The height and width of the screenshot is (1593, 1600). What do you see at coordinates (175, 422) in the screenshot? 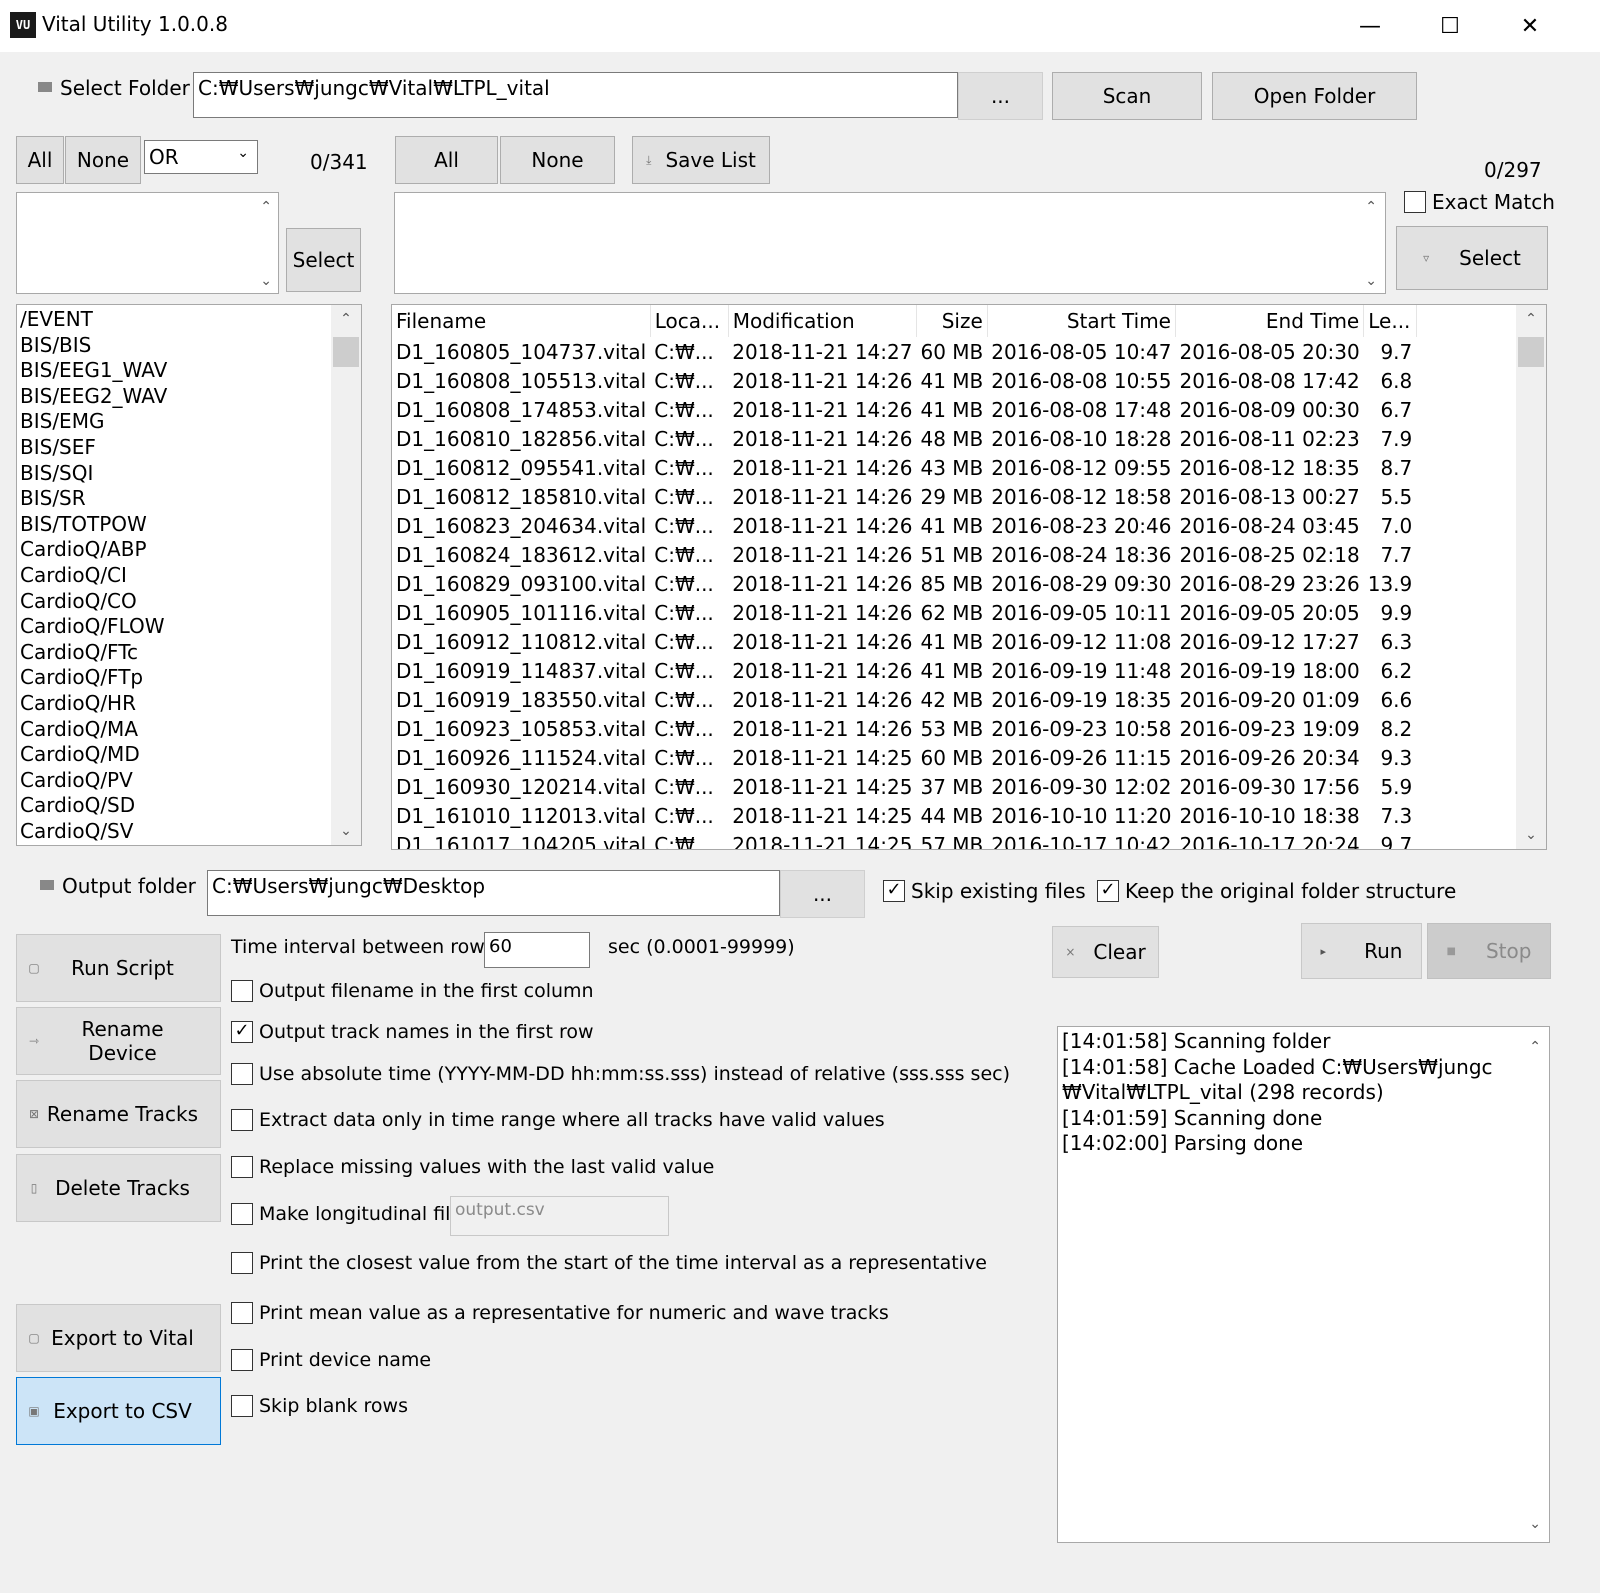
I see `track-list-item: BIS/EMG` at bounding box center [175, 422].